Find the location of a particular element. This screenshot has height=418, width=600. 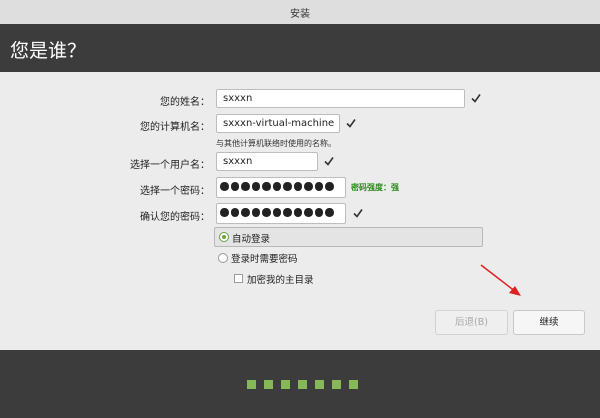

password-input is located at coordinates (281, 187).